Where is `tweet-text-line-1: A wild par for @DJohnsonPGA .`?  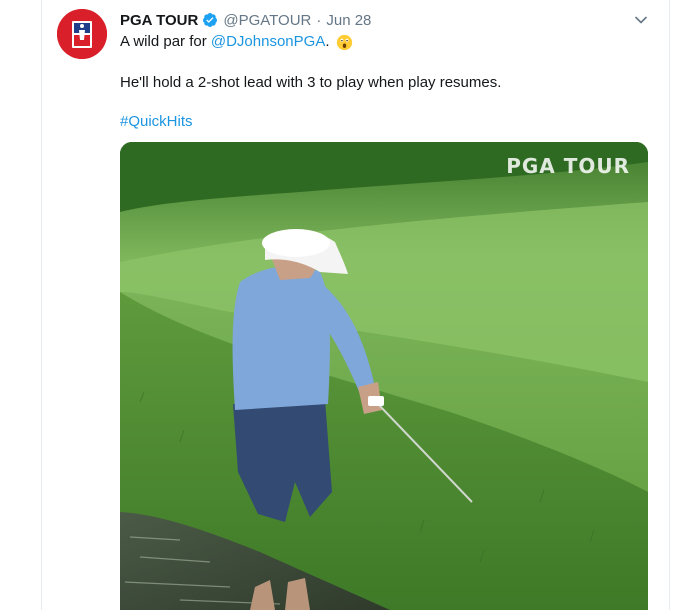
tweet-text-line-1: A wild par for @DJohnsonPGA . is located at coordinates (236, 42).